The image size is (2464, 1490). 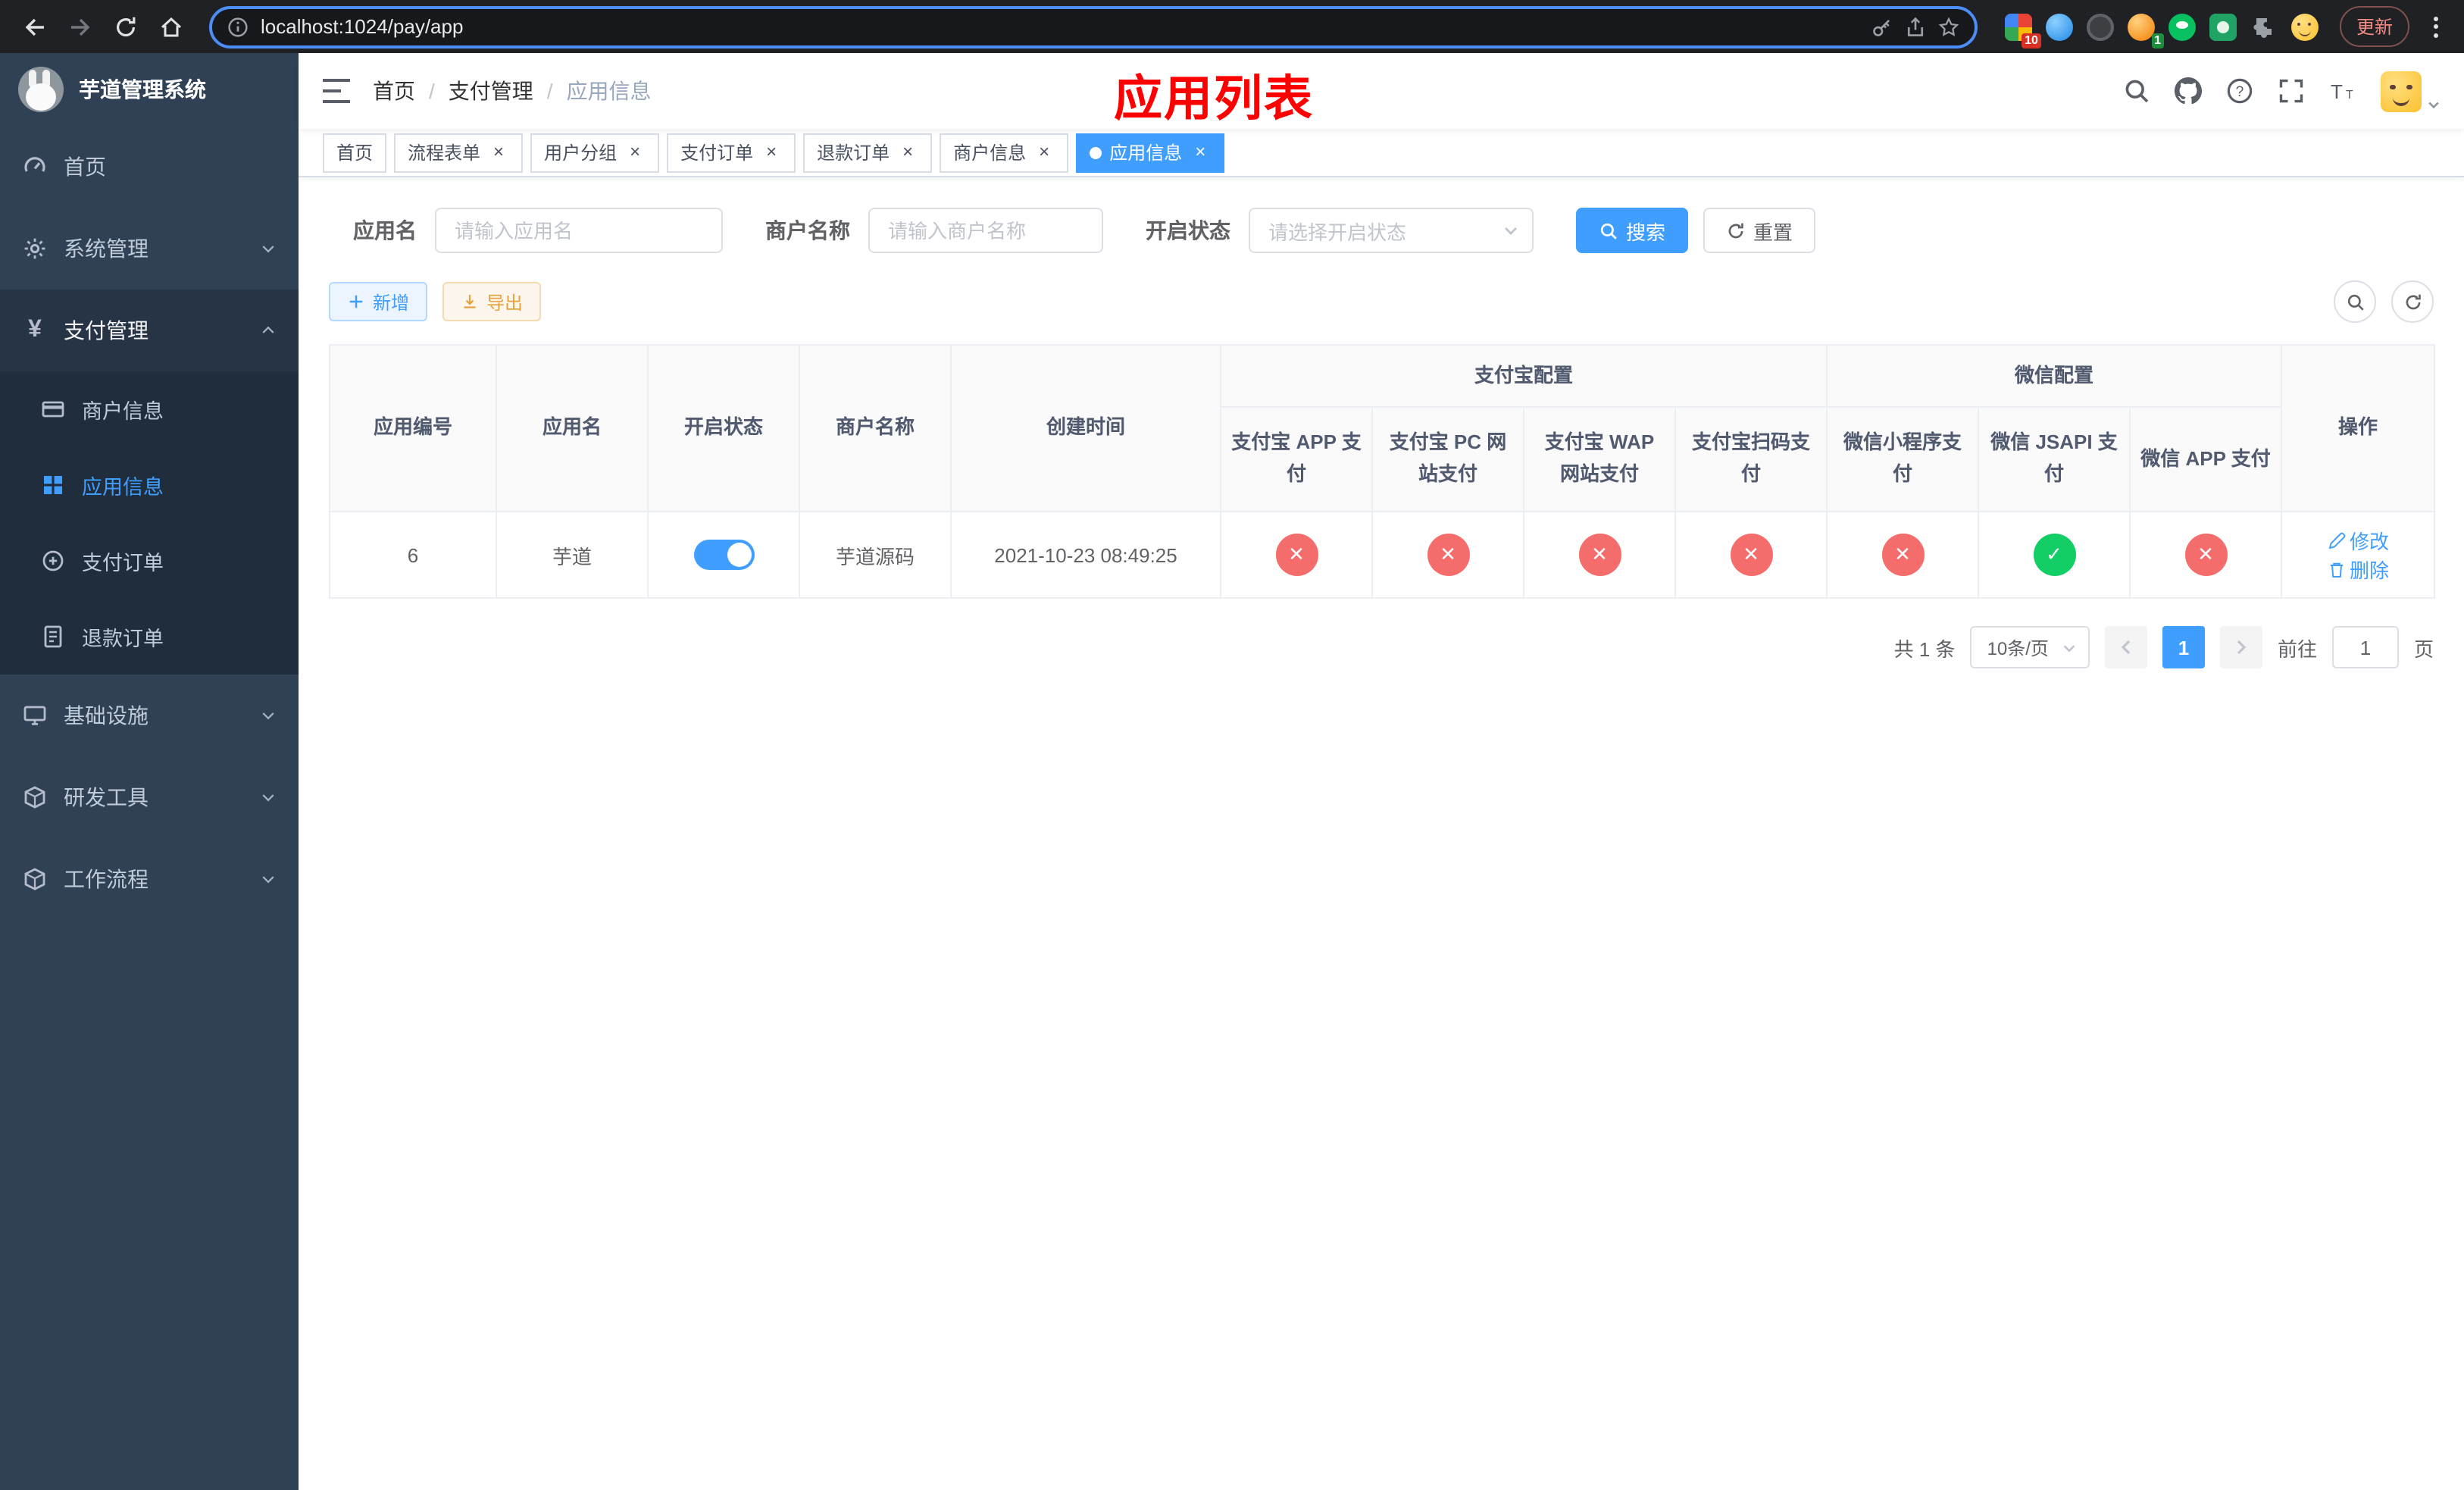 I want to click on breadcrumb-payment: 支付管理, so click(x=491, y=91).